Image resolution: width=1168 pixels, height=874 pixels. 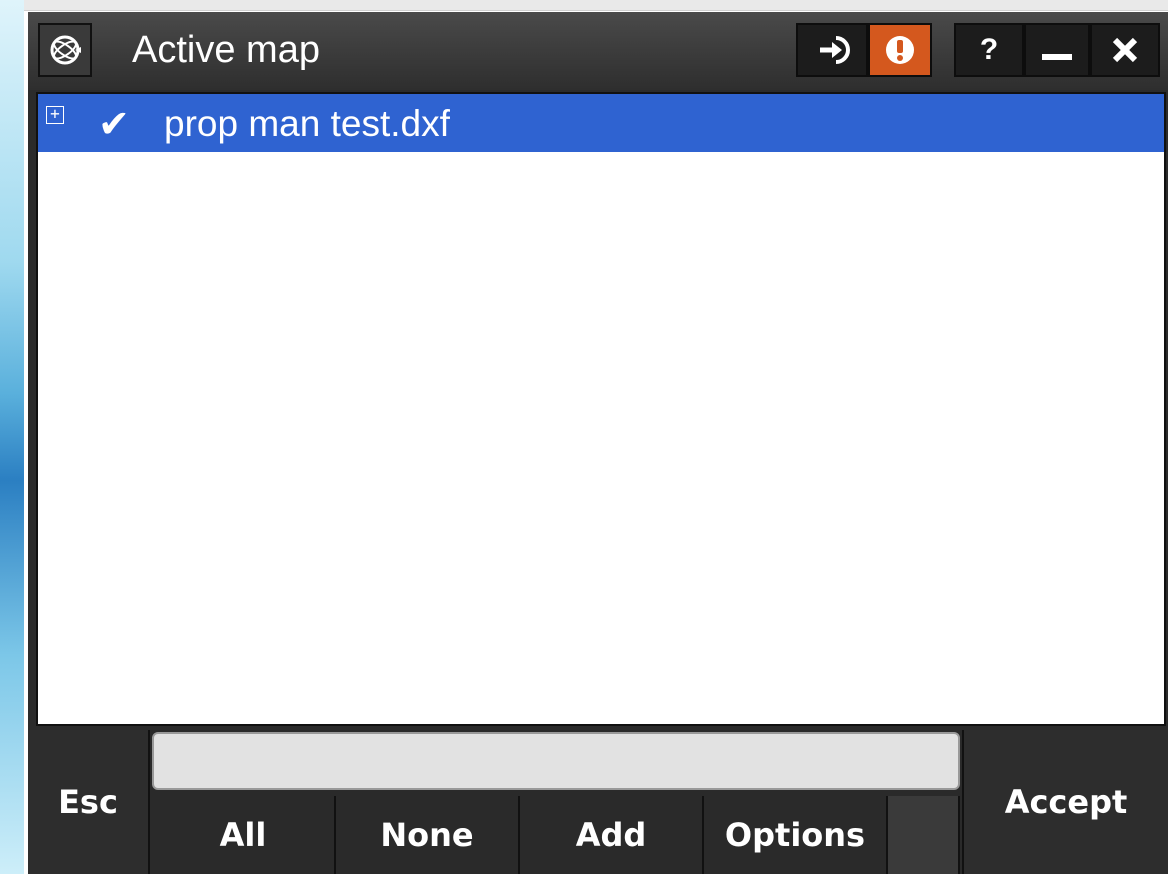 What do you see at coordinates (89, 802) in the screenshot?
I see `esc-button: Esc` at bounding box center [89, 802].